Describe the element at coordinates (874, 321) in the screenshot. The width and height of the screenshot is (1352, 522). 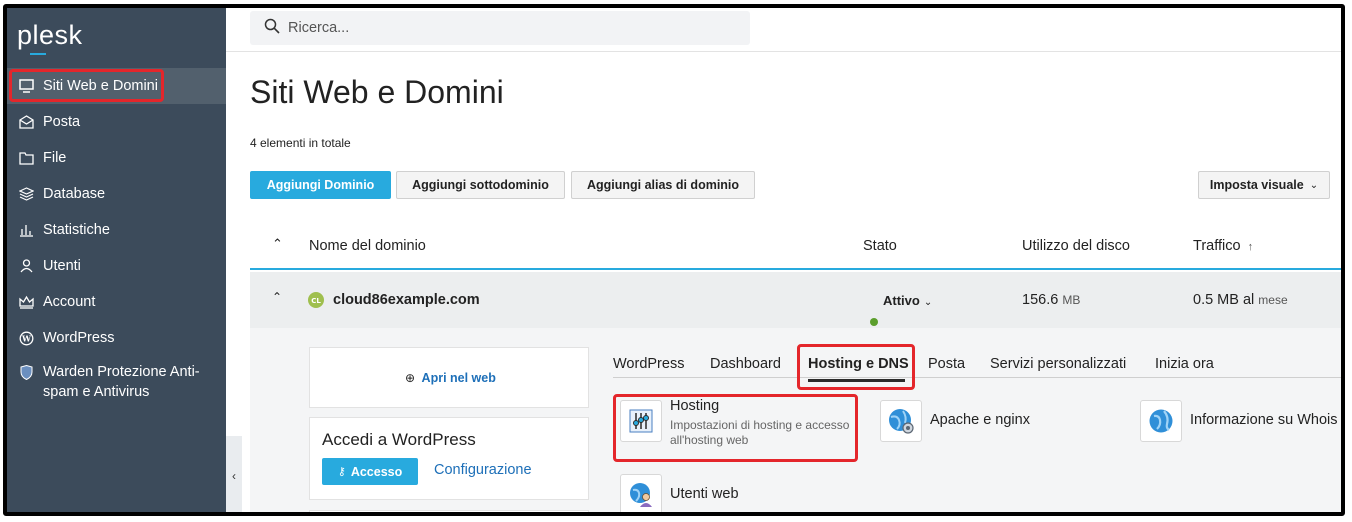
I see `status-indicator` at that location.